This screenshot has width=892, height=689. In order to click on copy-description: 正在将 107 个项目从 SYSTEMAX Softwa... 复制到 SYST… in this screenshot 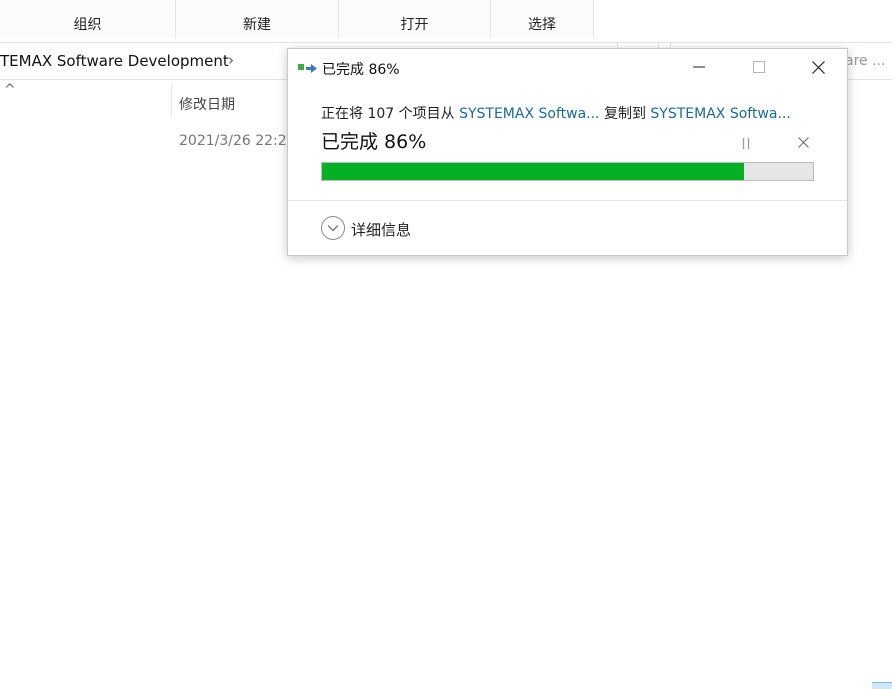, I will do `click(556, 113)`.